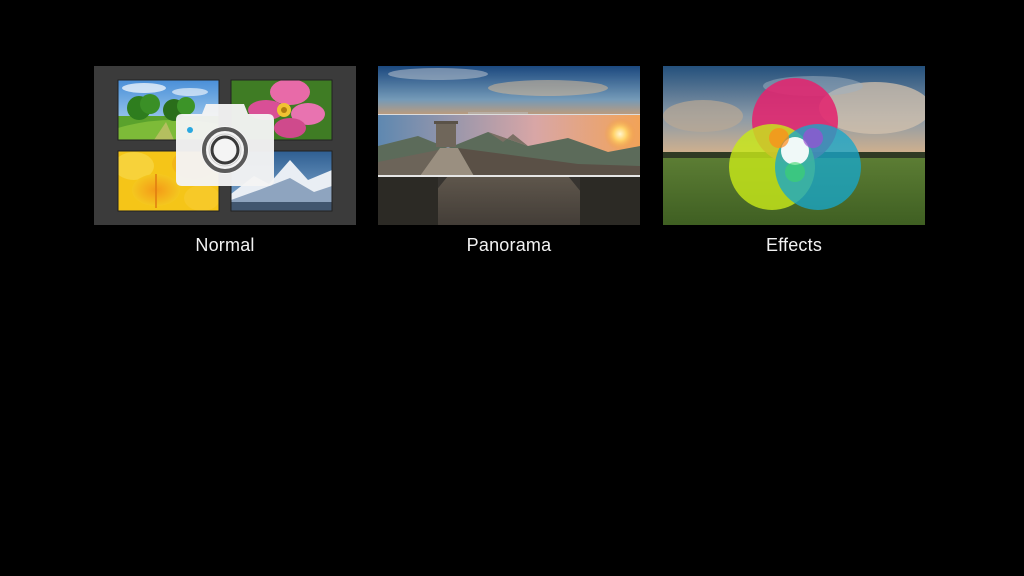 This screenshot has height=576, width=1024. I want to click on effects-icon, so click(795, 144).